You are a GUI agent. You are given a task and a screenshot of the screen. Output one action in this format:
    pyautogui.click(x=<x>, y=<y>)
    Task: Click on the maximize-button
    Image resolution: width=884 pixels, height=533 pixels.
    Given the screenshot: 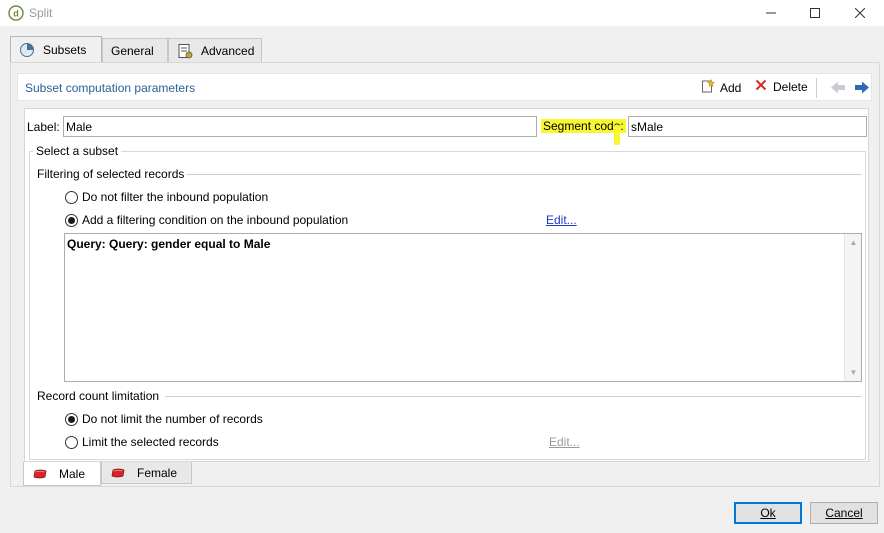 What is the action you would take?
    pyautogui.click(x=814, y=13)
    